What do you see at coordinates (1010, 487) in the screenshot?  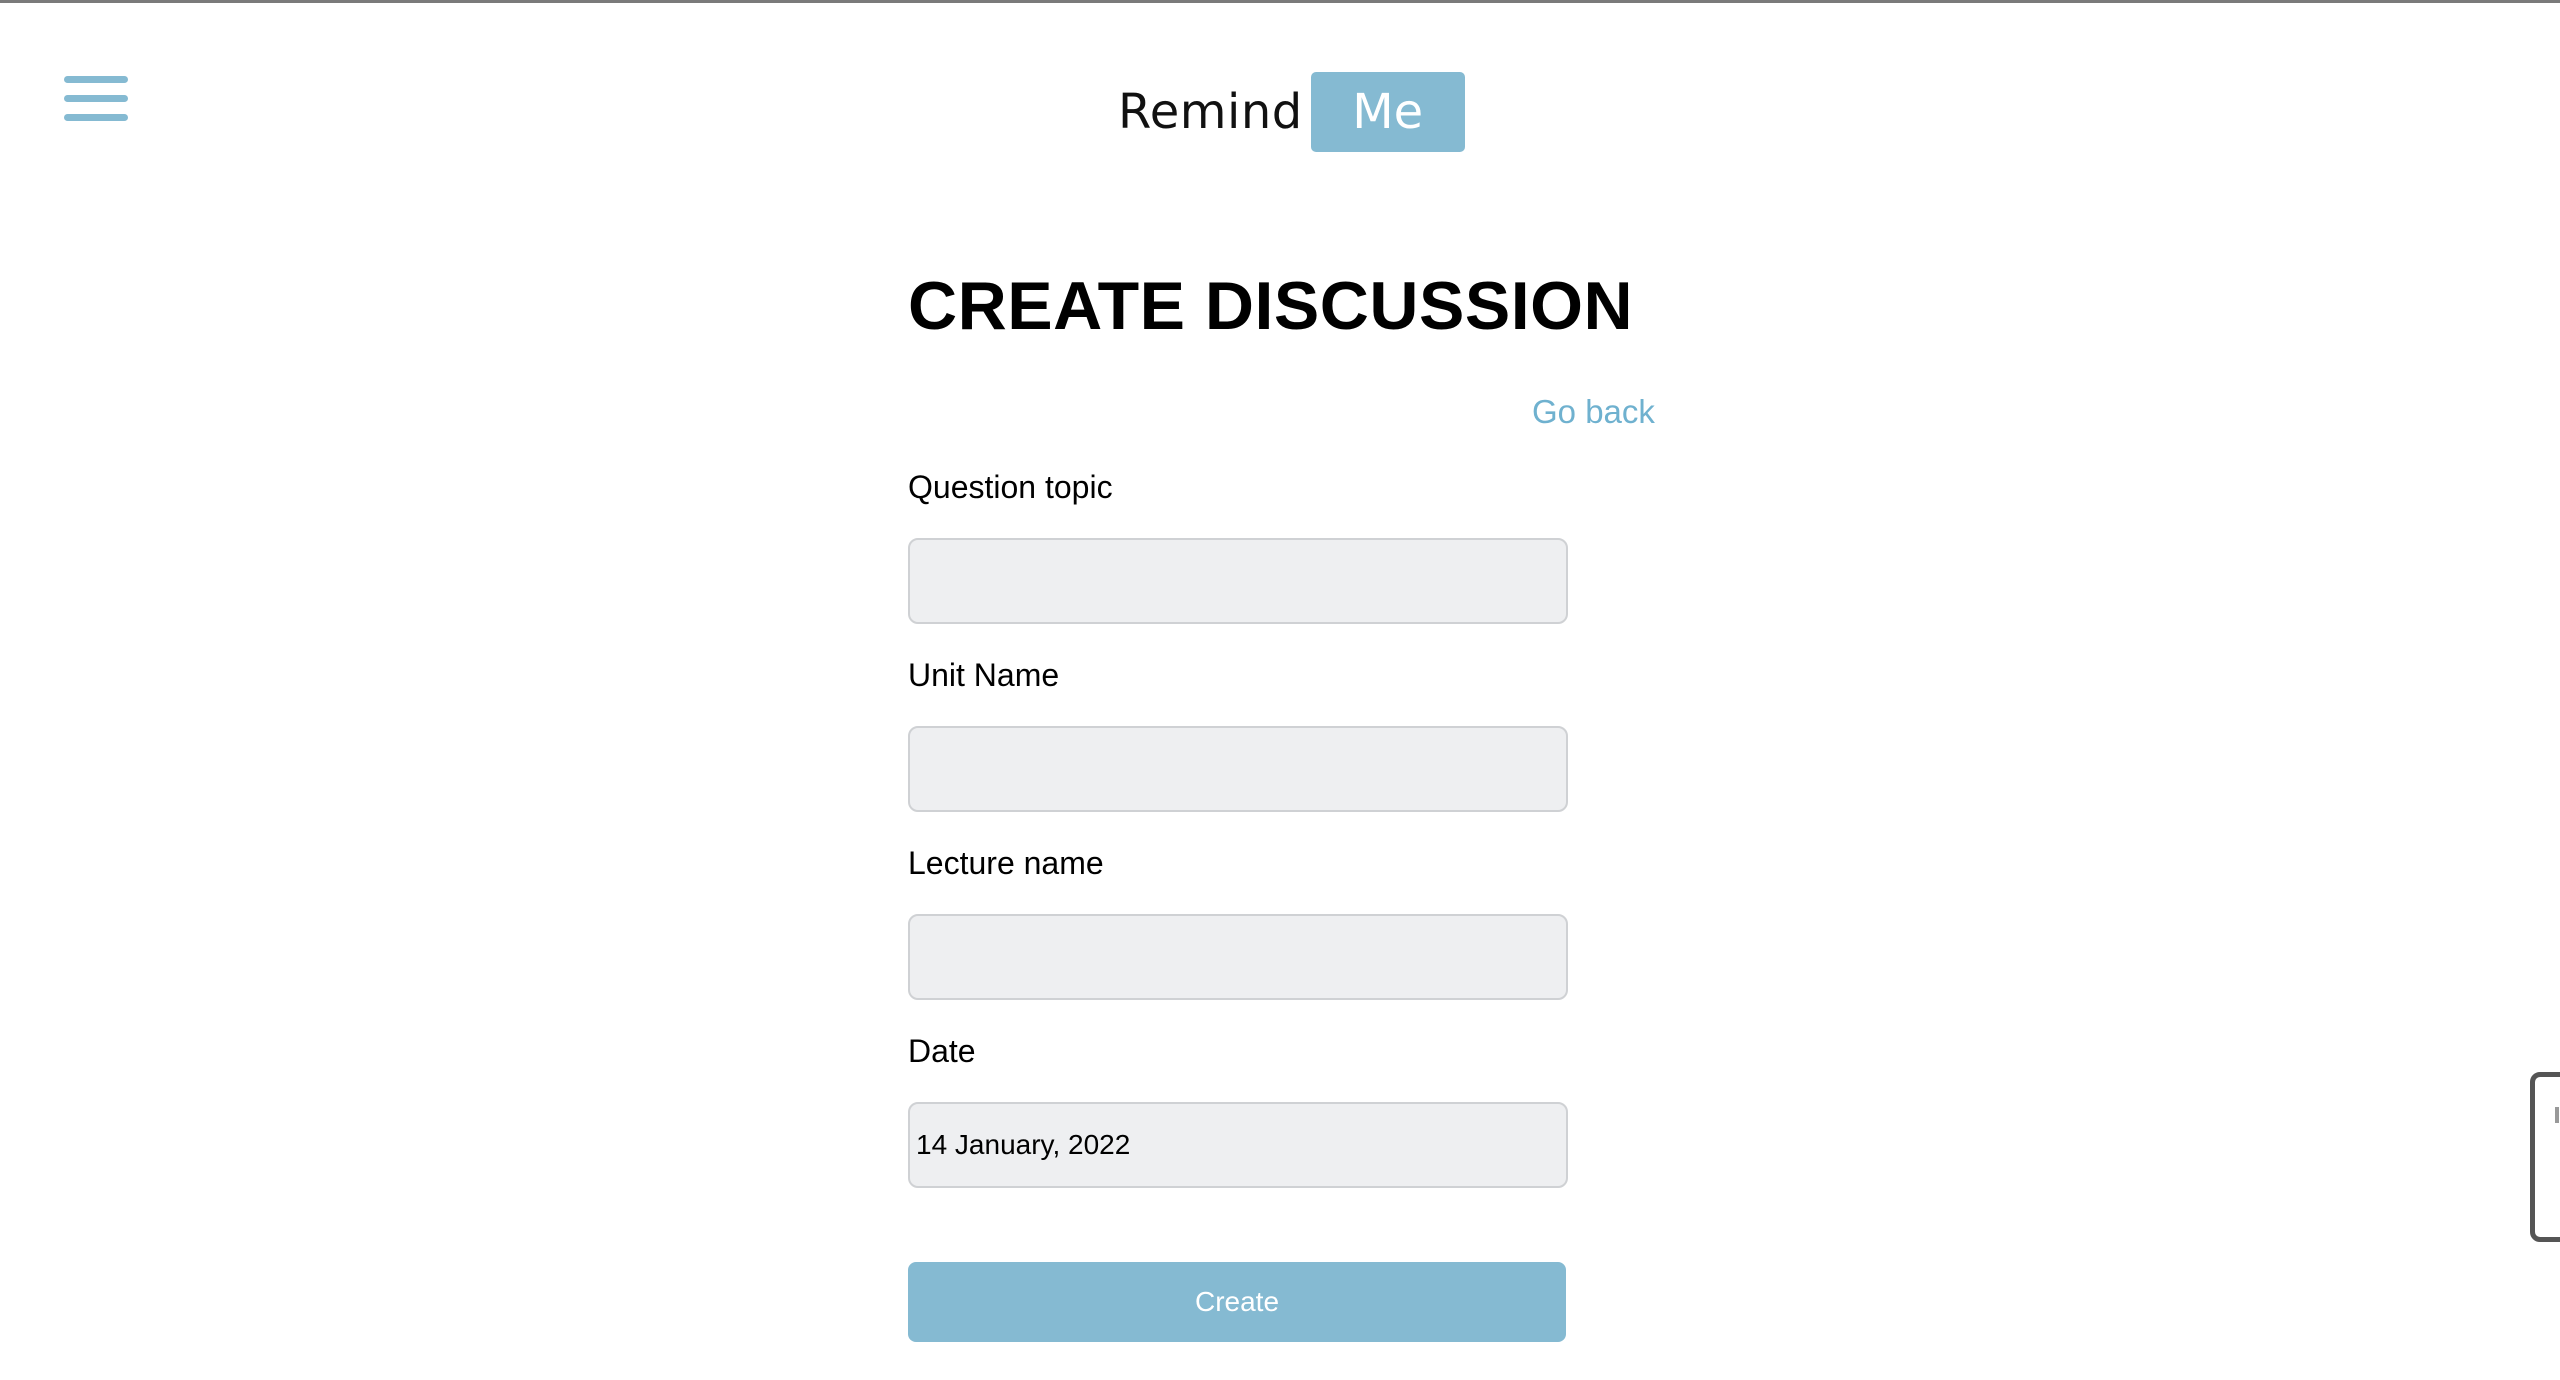 I see `question-topic-label: Question topic` at bounding box center [1010, 487].